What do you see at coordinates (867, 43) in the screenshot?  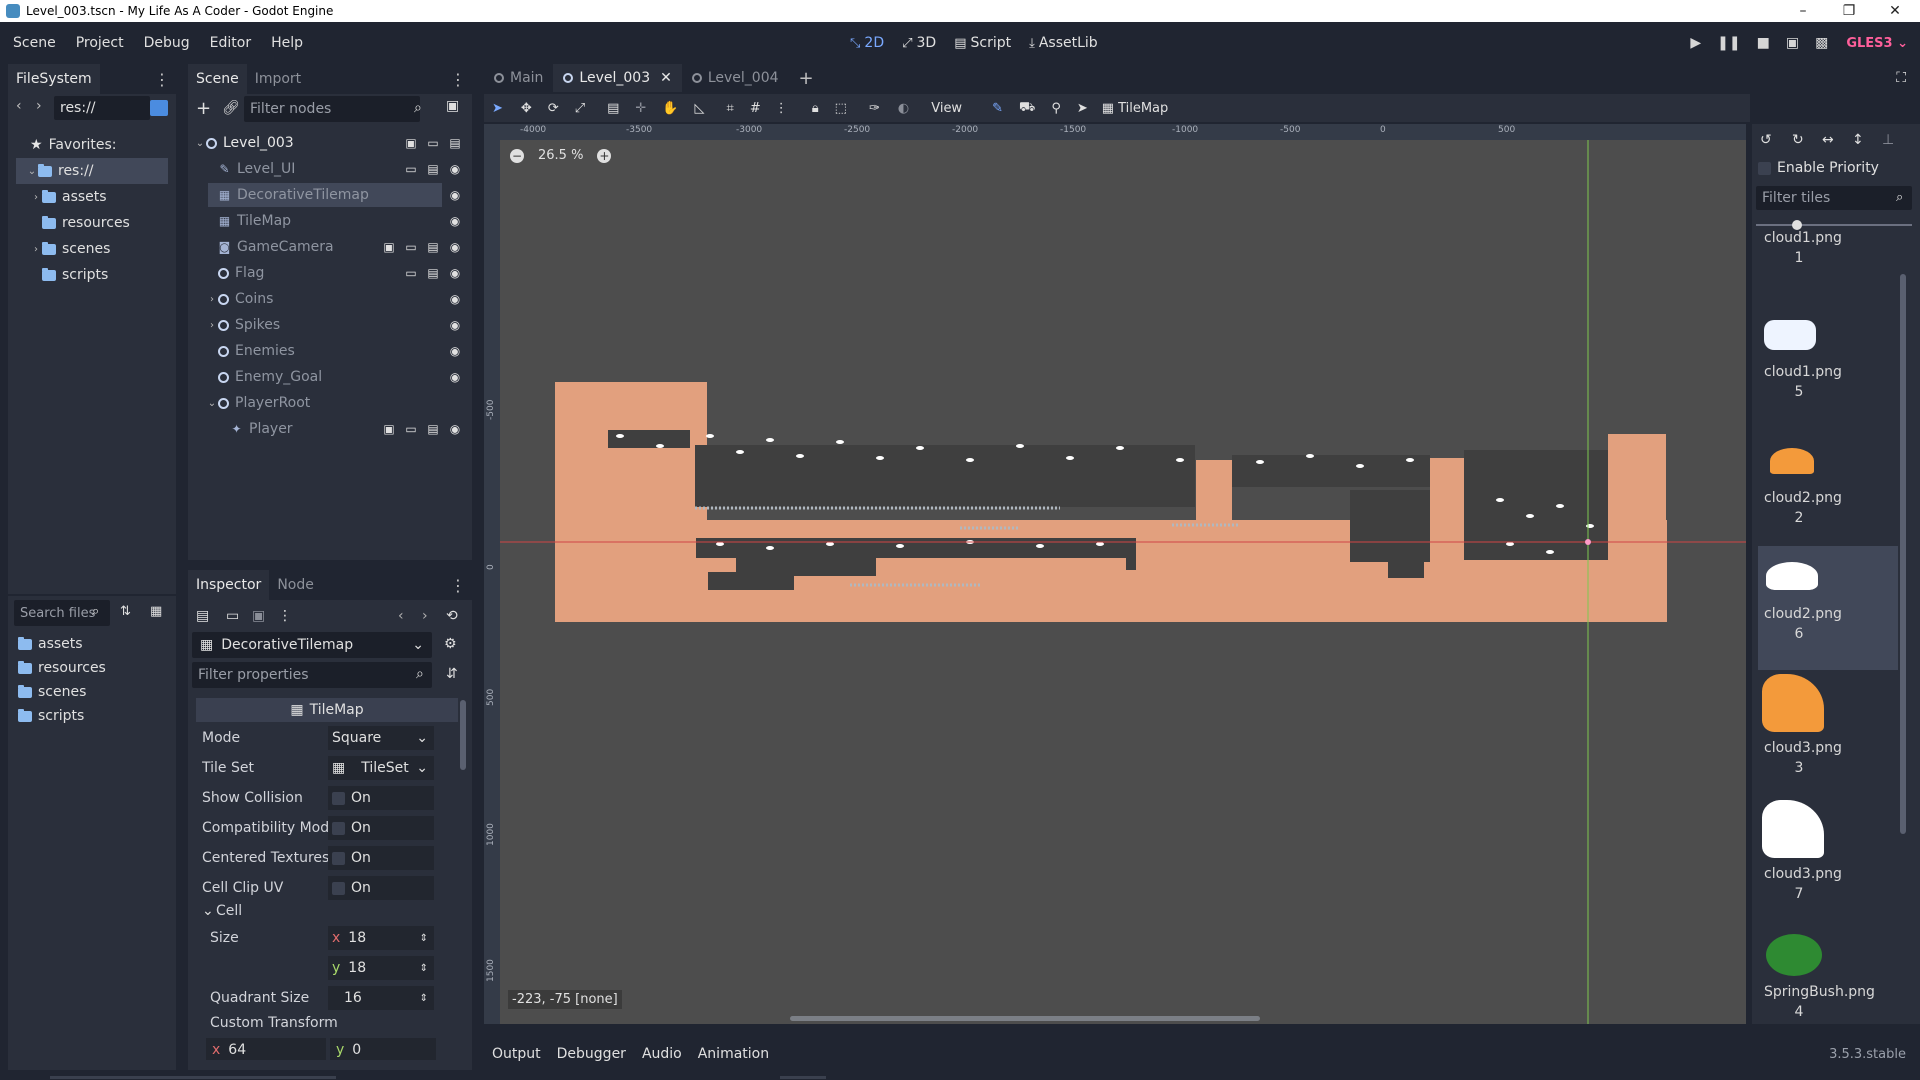 I see `workspace-2d: ⤡ 2D` at bounding box center [867, 43].